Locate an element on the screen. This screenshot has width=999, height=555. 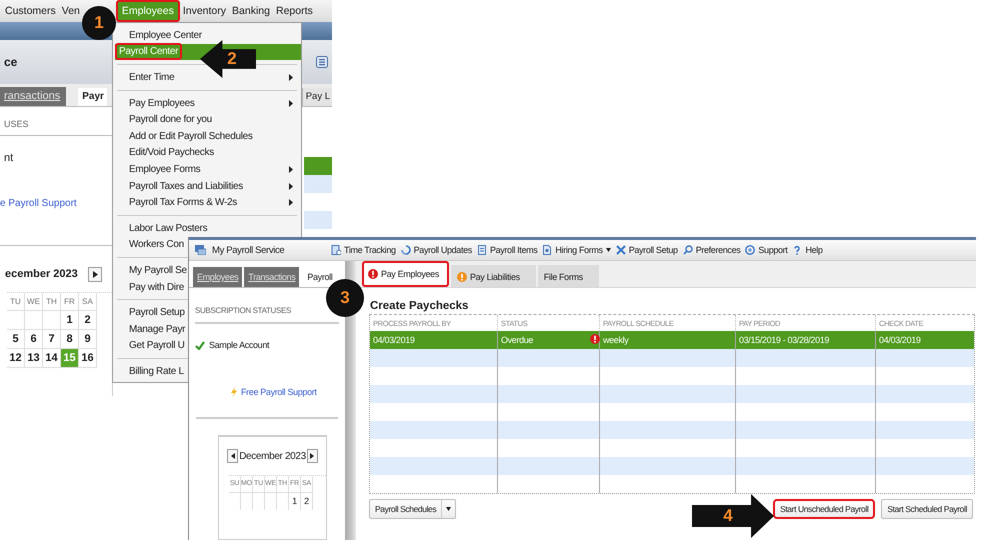
button: Start Scheduled Payroll is located at coordinates (927, 509).